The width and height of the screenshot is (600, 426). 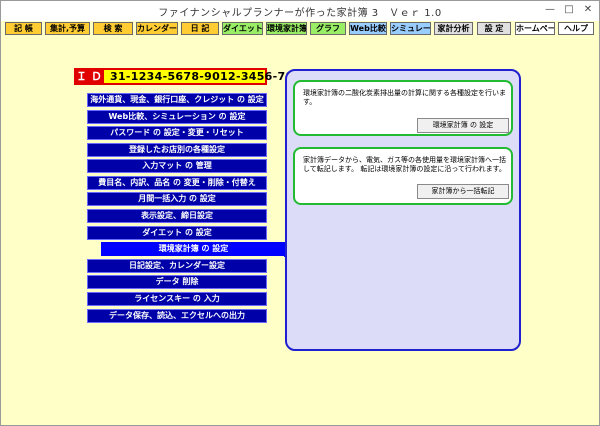 What do you see at coordinates (463, 191) in the screenshot?
I see `eco-transfer-button: 家計簿から一括転記` at bounding box center [463, 191].